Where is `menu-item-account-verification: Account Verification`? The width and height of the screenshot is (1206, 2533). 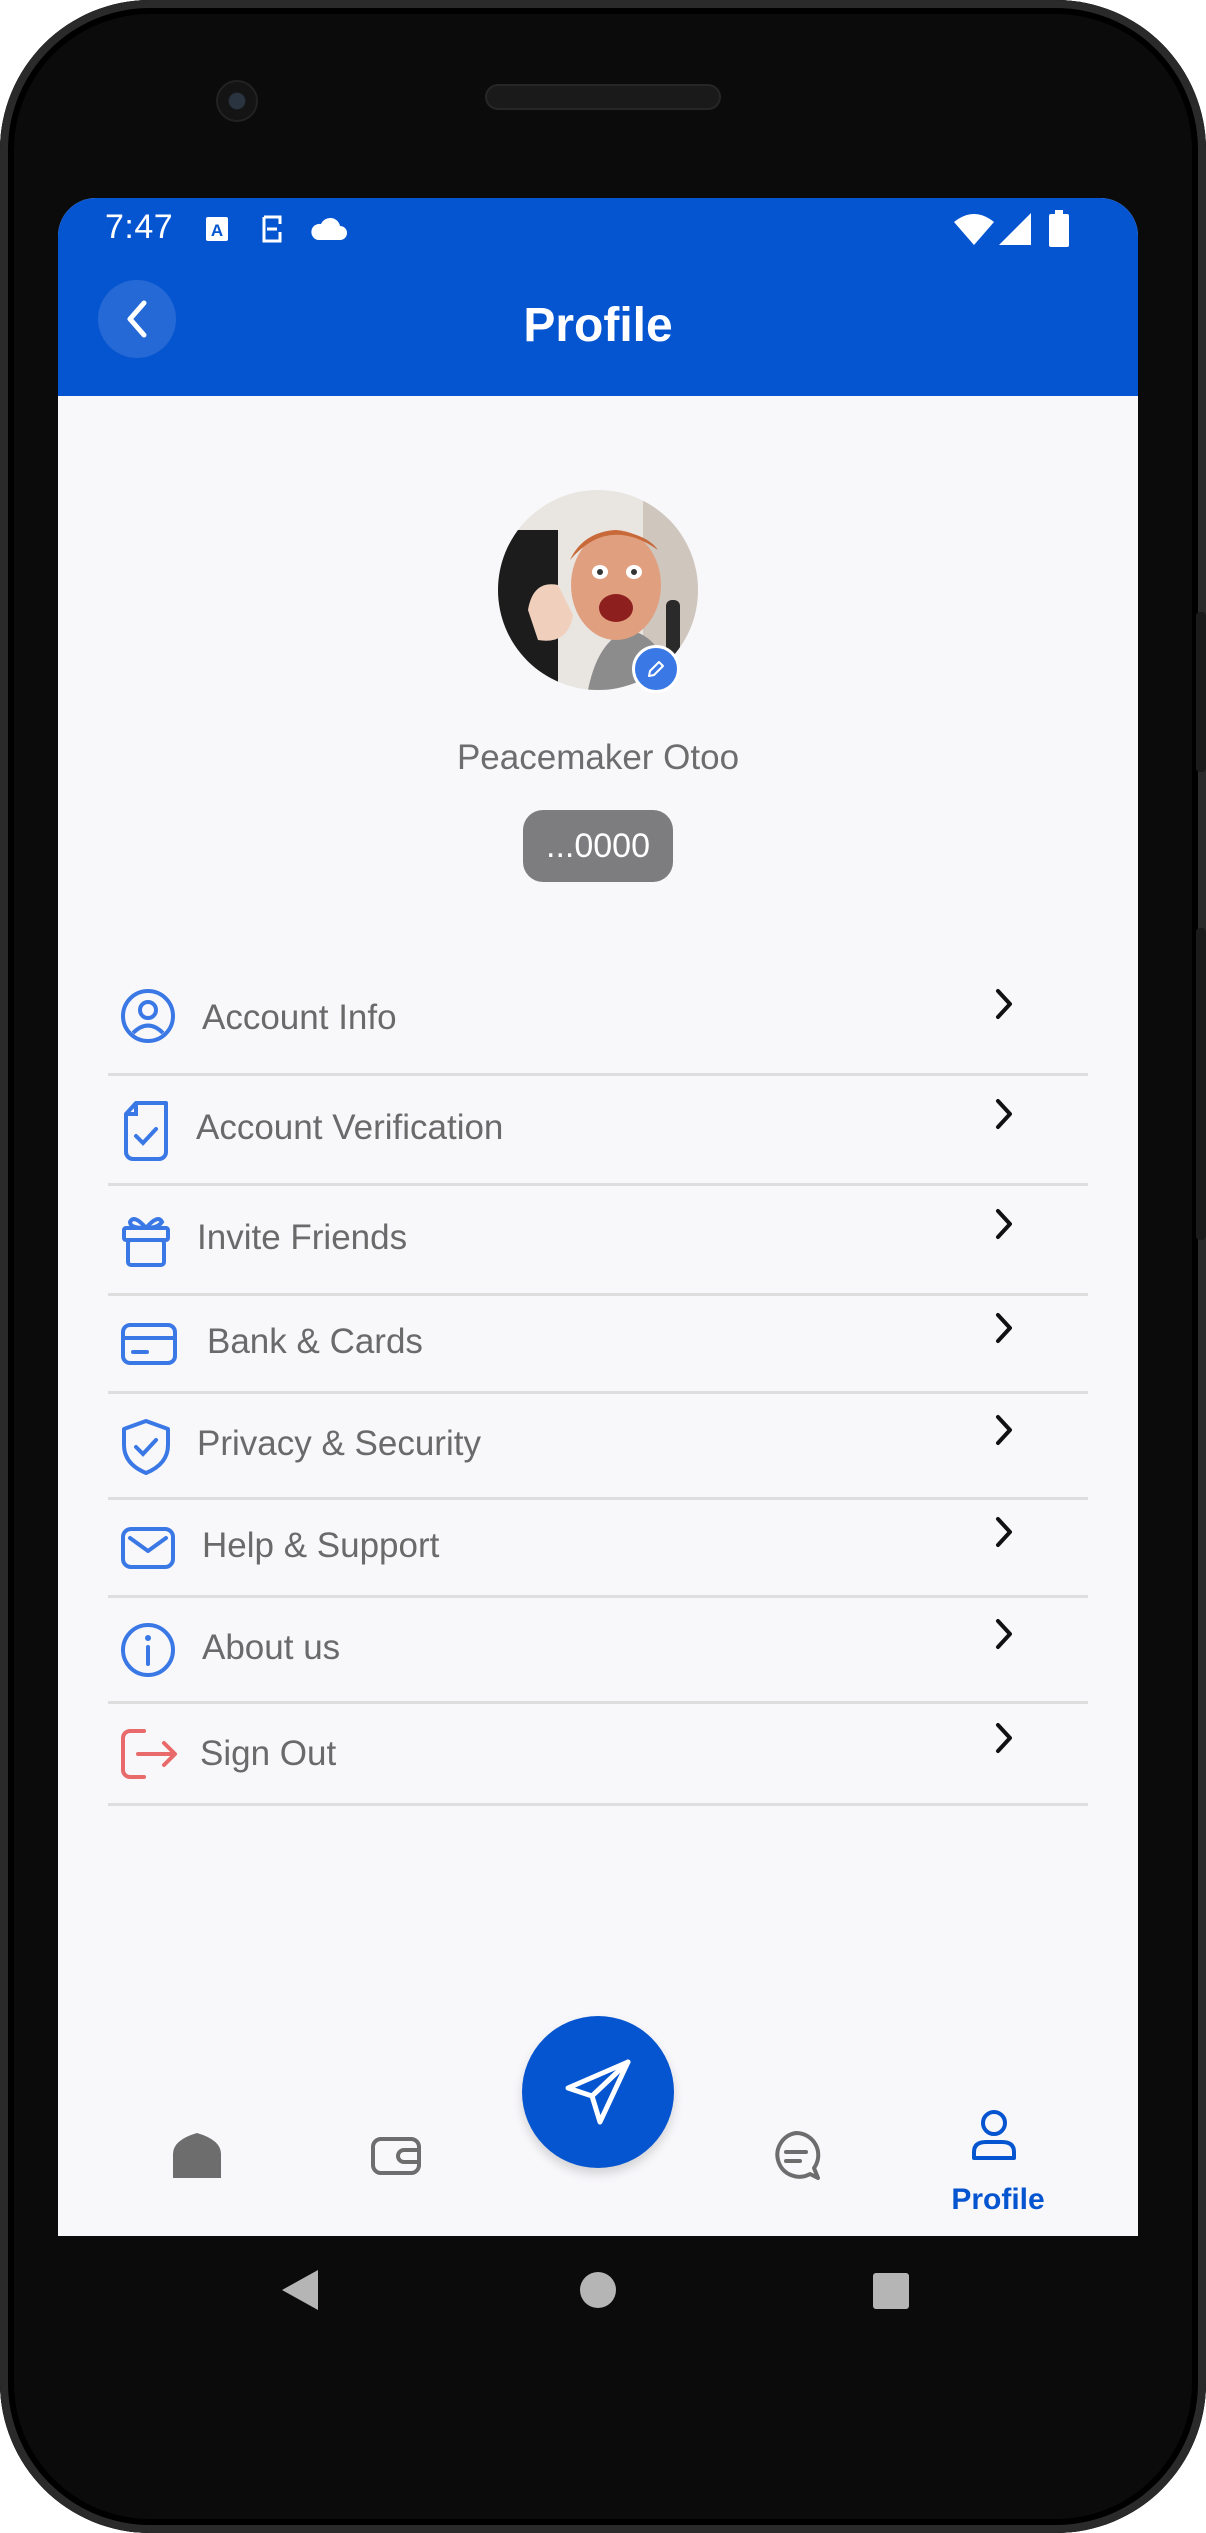 menu-item-account-verification: Account Verification is located at coordinates (598, 1131).